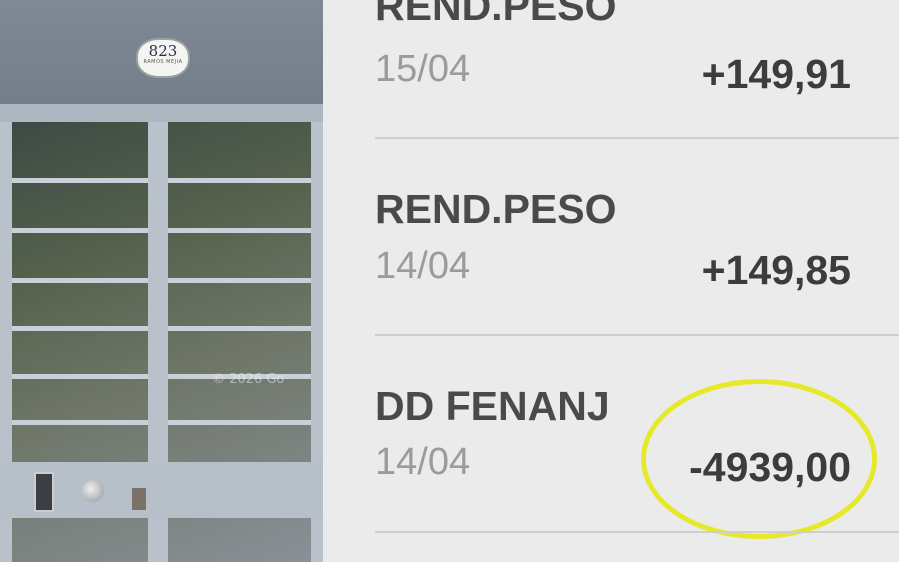  What do you see at coordinates (163, 51) in the screenshot?
I see `house-number: 823` at bounding box center [163, 51].